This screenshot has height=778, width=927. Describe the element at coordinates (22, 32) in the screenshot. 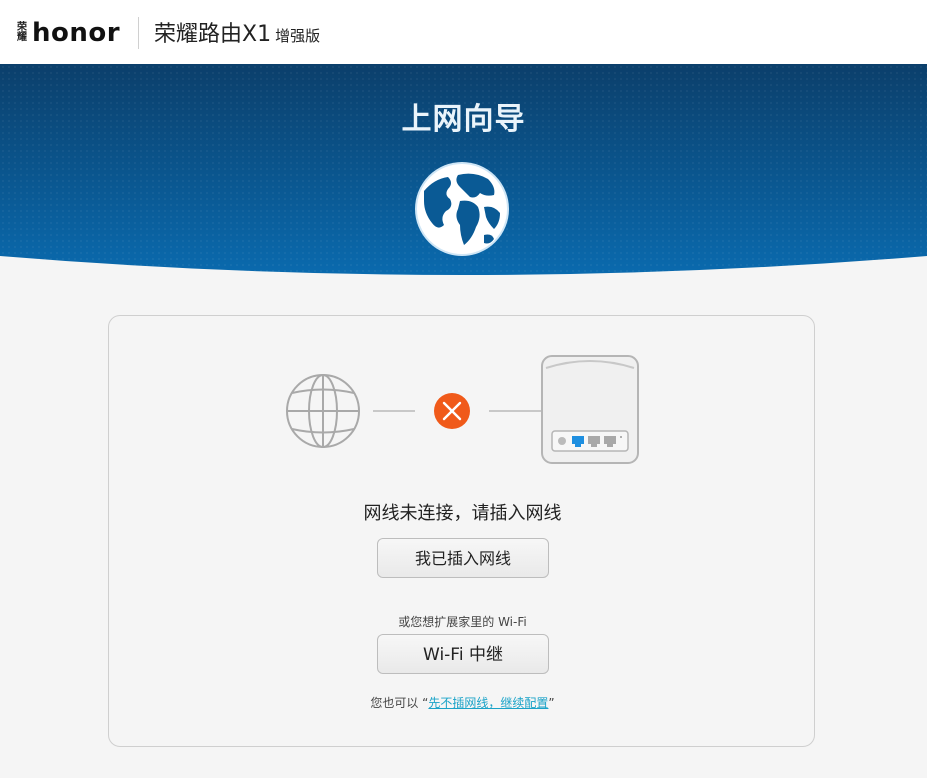

I see `brand-cn-text: 荣耀` at that location.